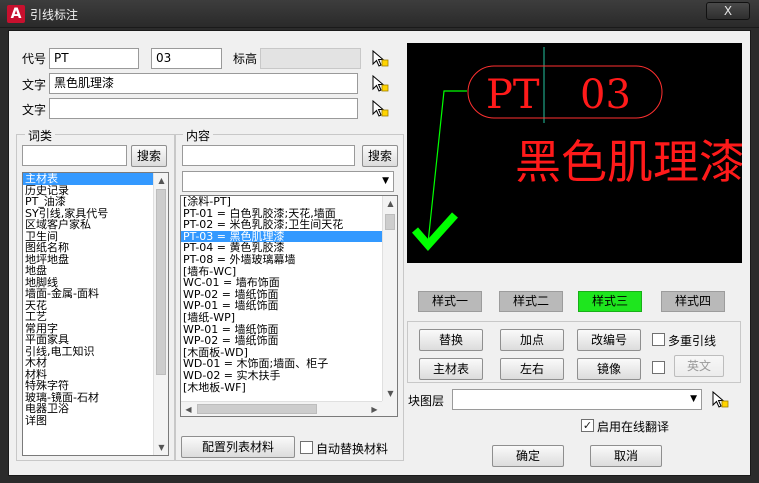  I want to click on translate-checkbox: ✓, so click(587, 425).